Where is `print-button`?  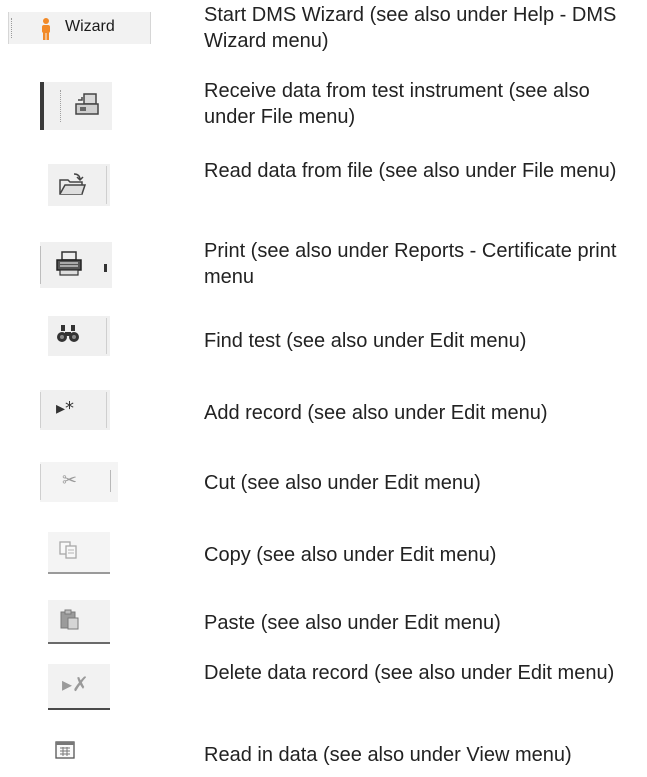 print-button is located at coordinates (76, 265).